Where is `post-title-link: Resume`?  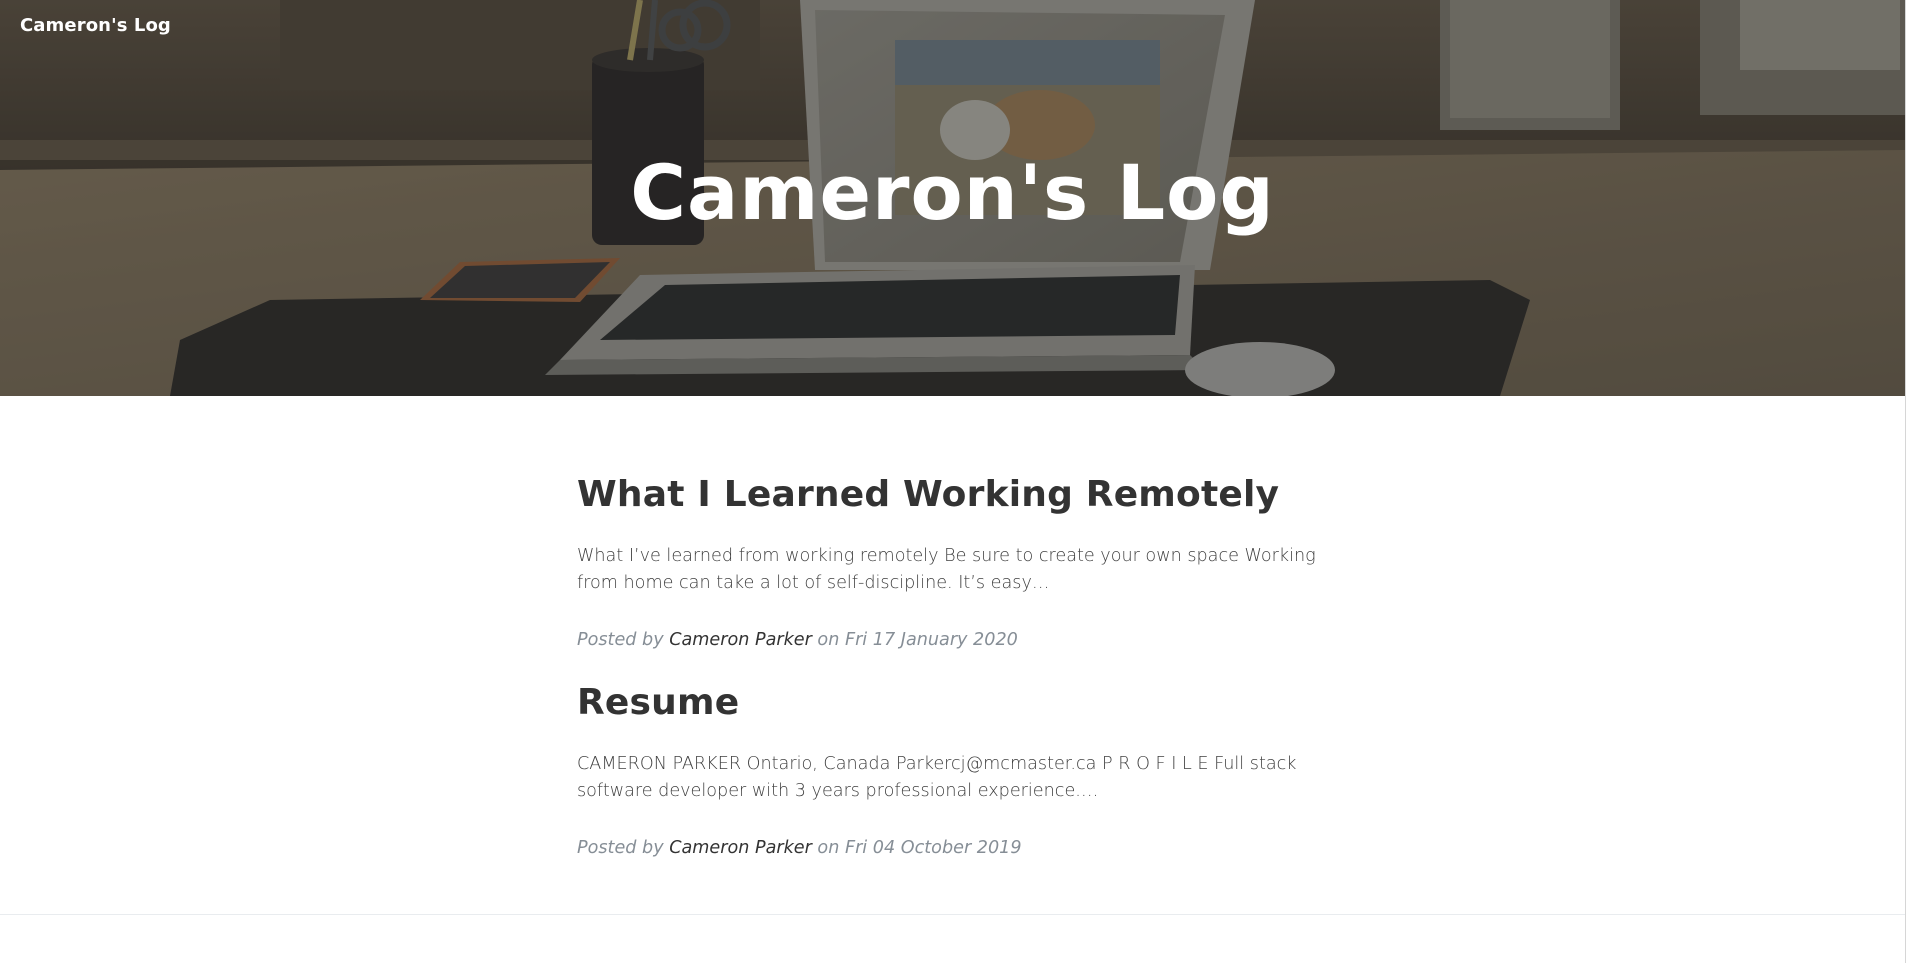 post-title-link: Resume is located at coordinates (957, 703).